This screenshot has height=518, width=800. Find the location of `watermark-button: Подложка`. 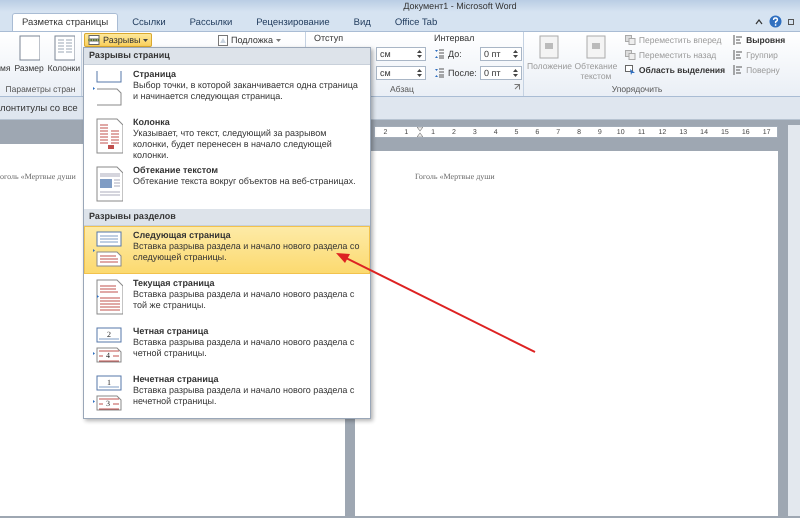

watermark-button: Подложка is located at coordinates (249, 40).